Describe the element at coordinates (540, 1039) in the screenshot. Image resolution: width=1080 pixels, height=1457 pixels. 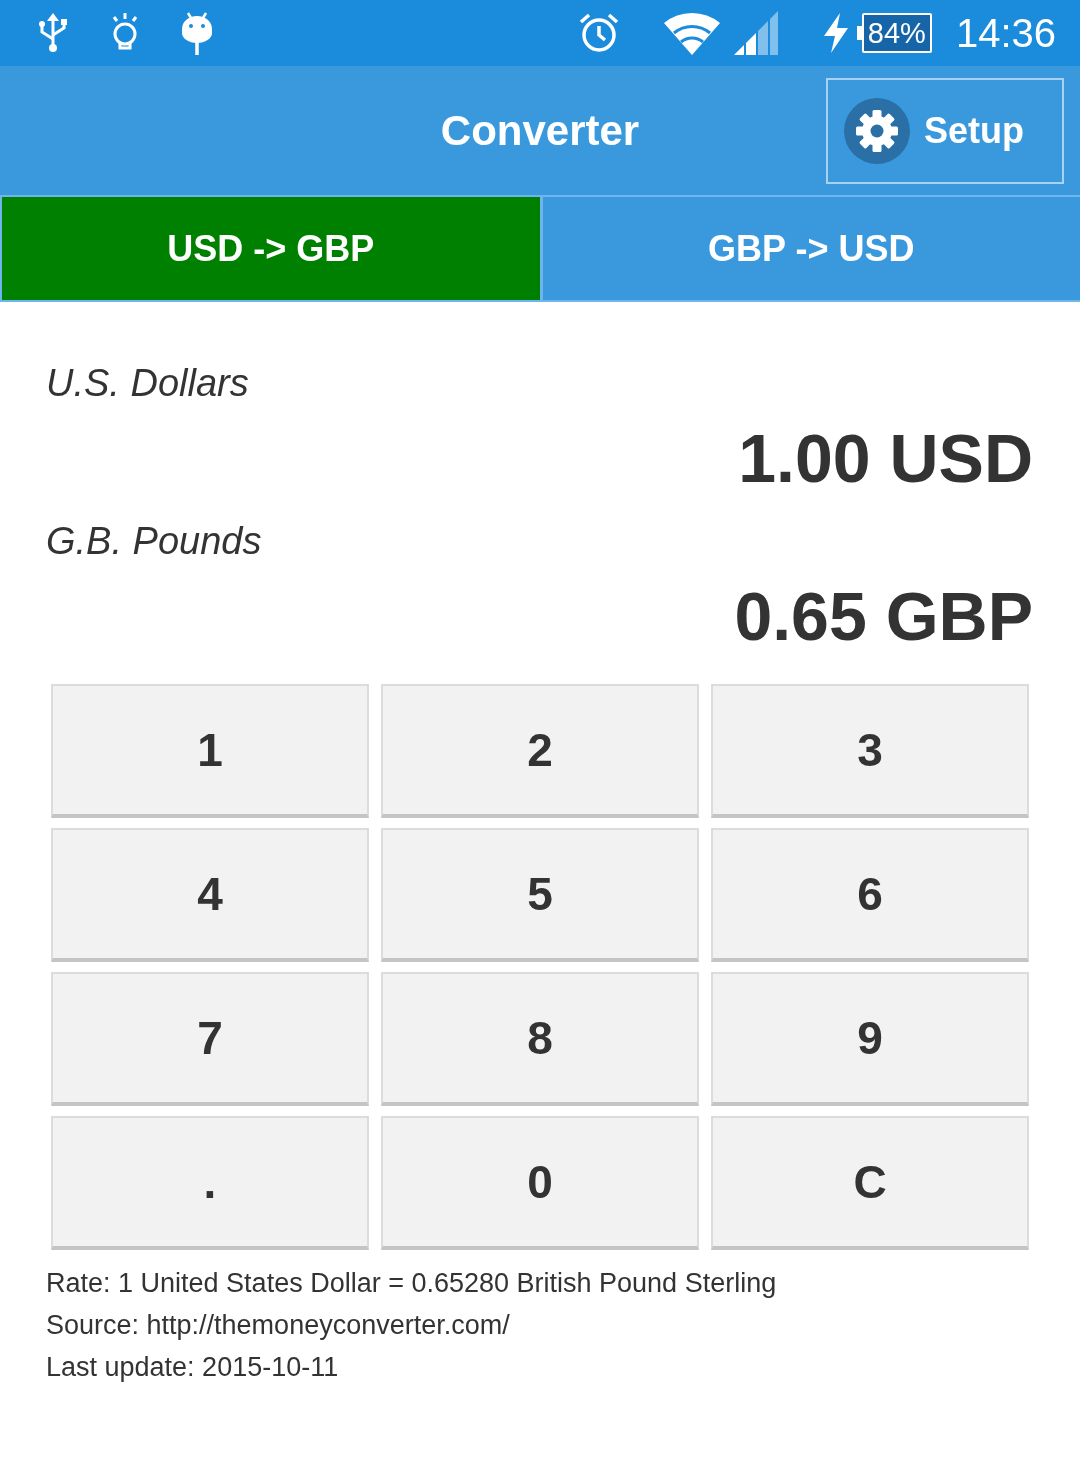
I see `keypad-key: 8` at that location.